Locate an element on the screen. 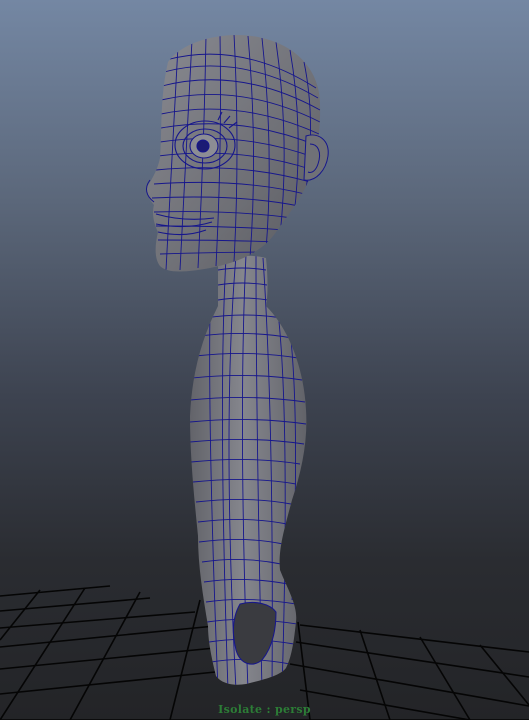 This screenshot has width=529, height=720. head-mesh is located at coordinates (233, 153).